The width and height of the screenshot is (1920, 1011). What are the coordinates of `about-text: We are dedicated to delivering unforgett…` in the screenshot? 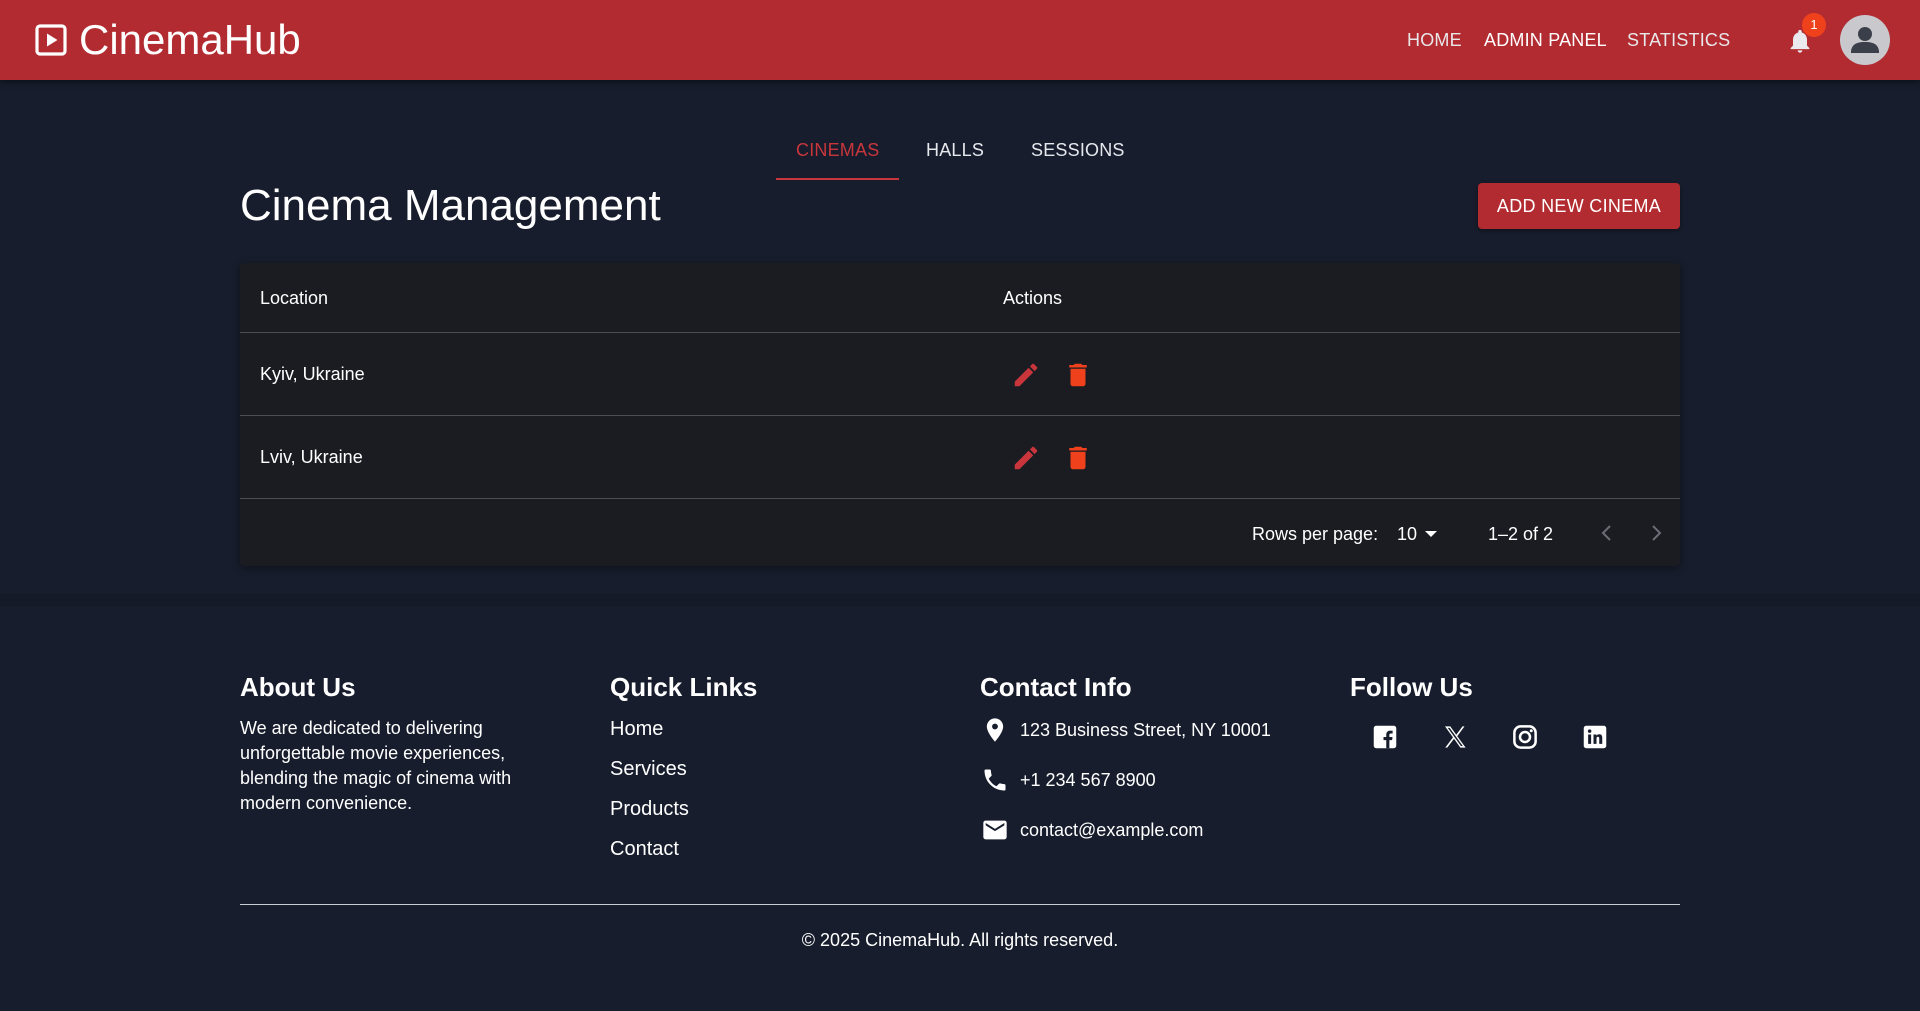 It's located at (376, 765).